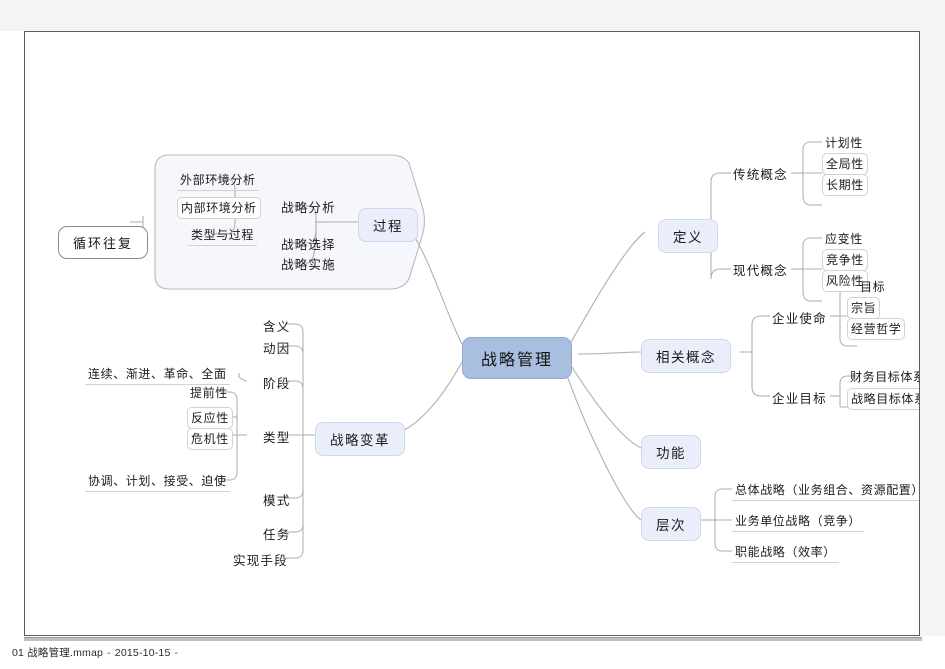 Image resolution: width=945 pixels, height=669 pixels. I want to click on statusbar-divider, so click(473, 639).